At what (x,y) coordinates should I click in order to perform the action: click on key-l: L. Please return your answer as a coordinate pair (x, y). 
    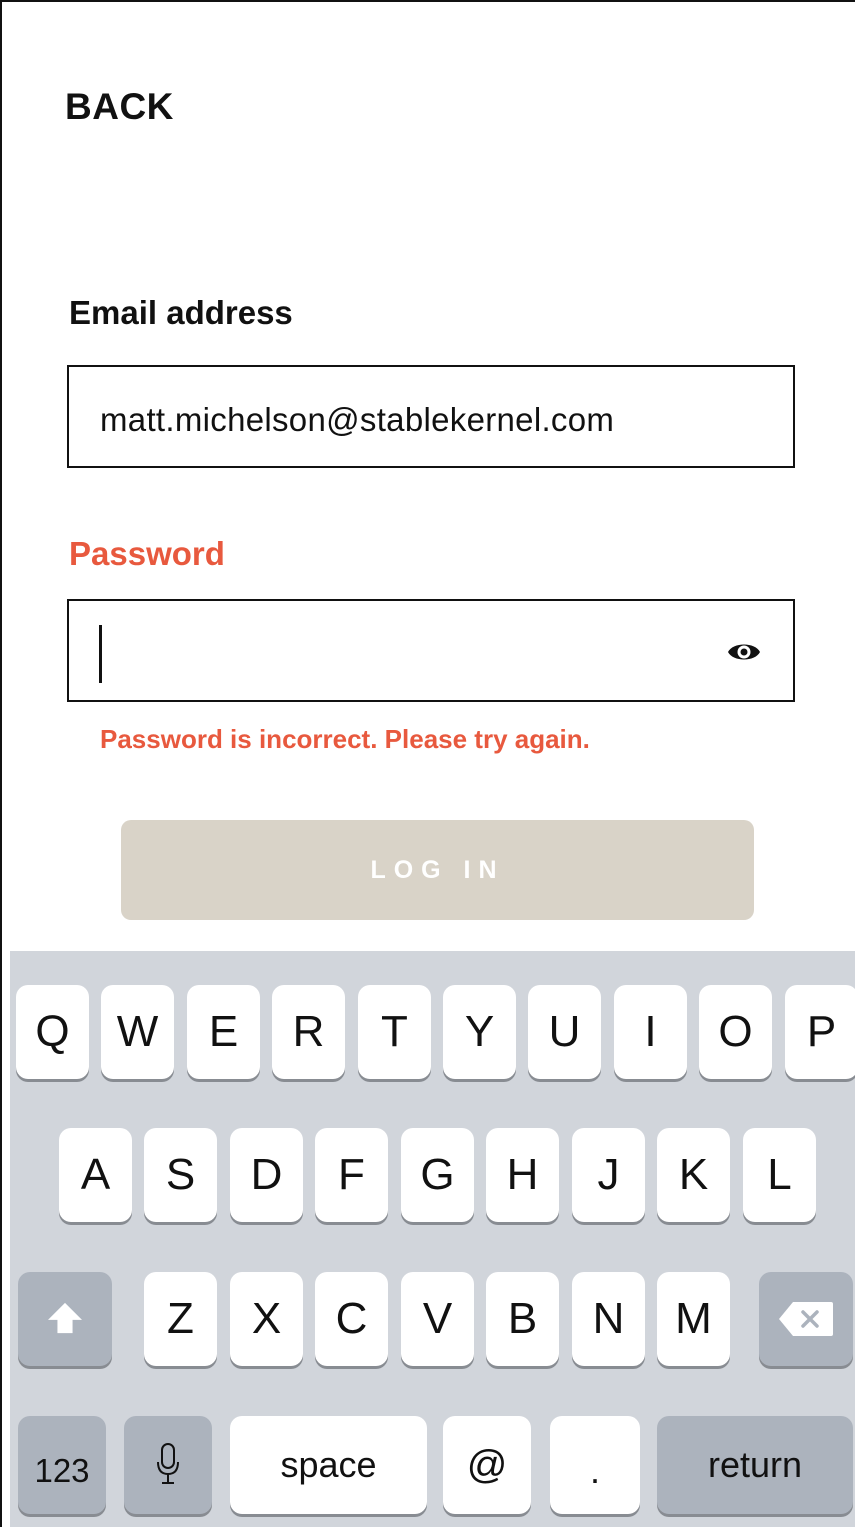
    Looking at the image, I should click on (779, 1175).